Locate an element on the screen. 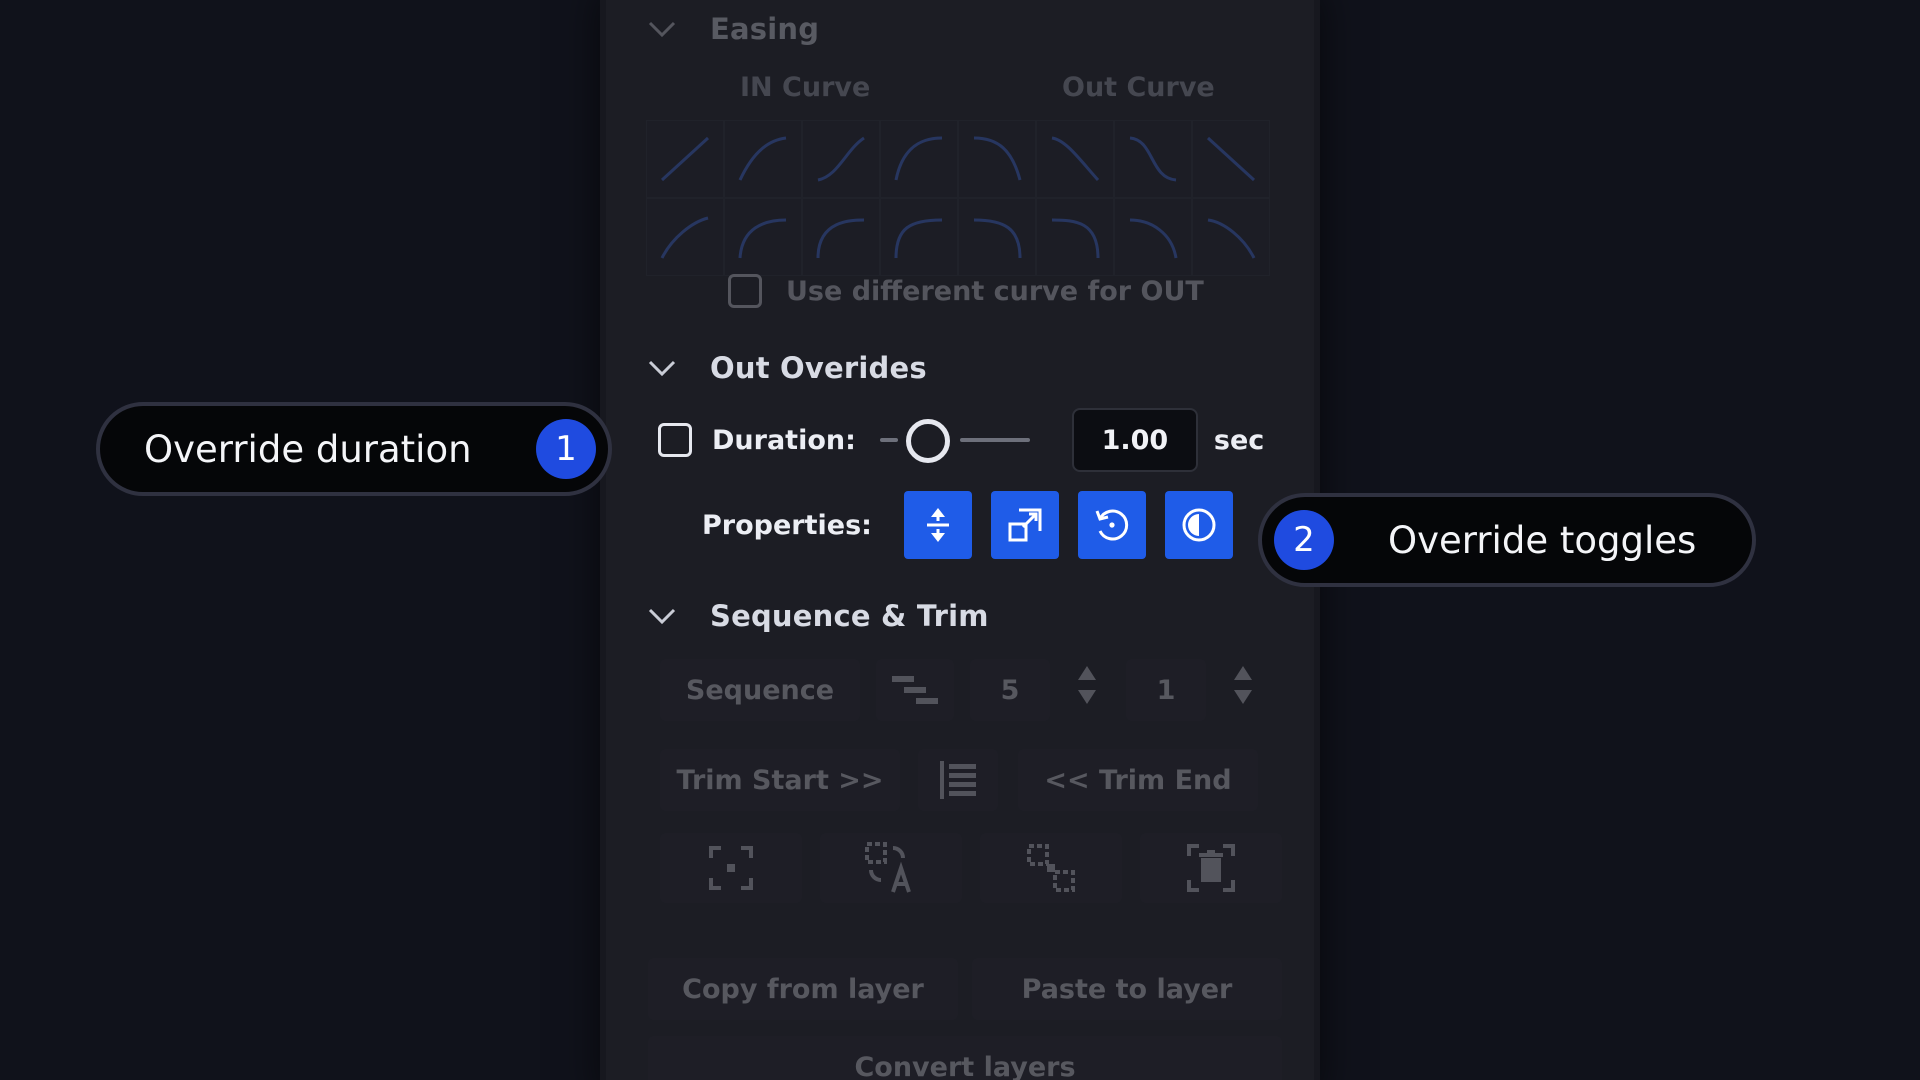  override-toggles-callout: 2 Override toggles is located at coordinates (1507, 540).